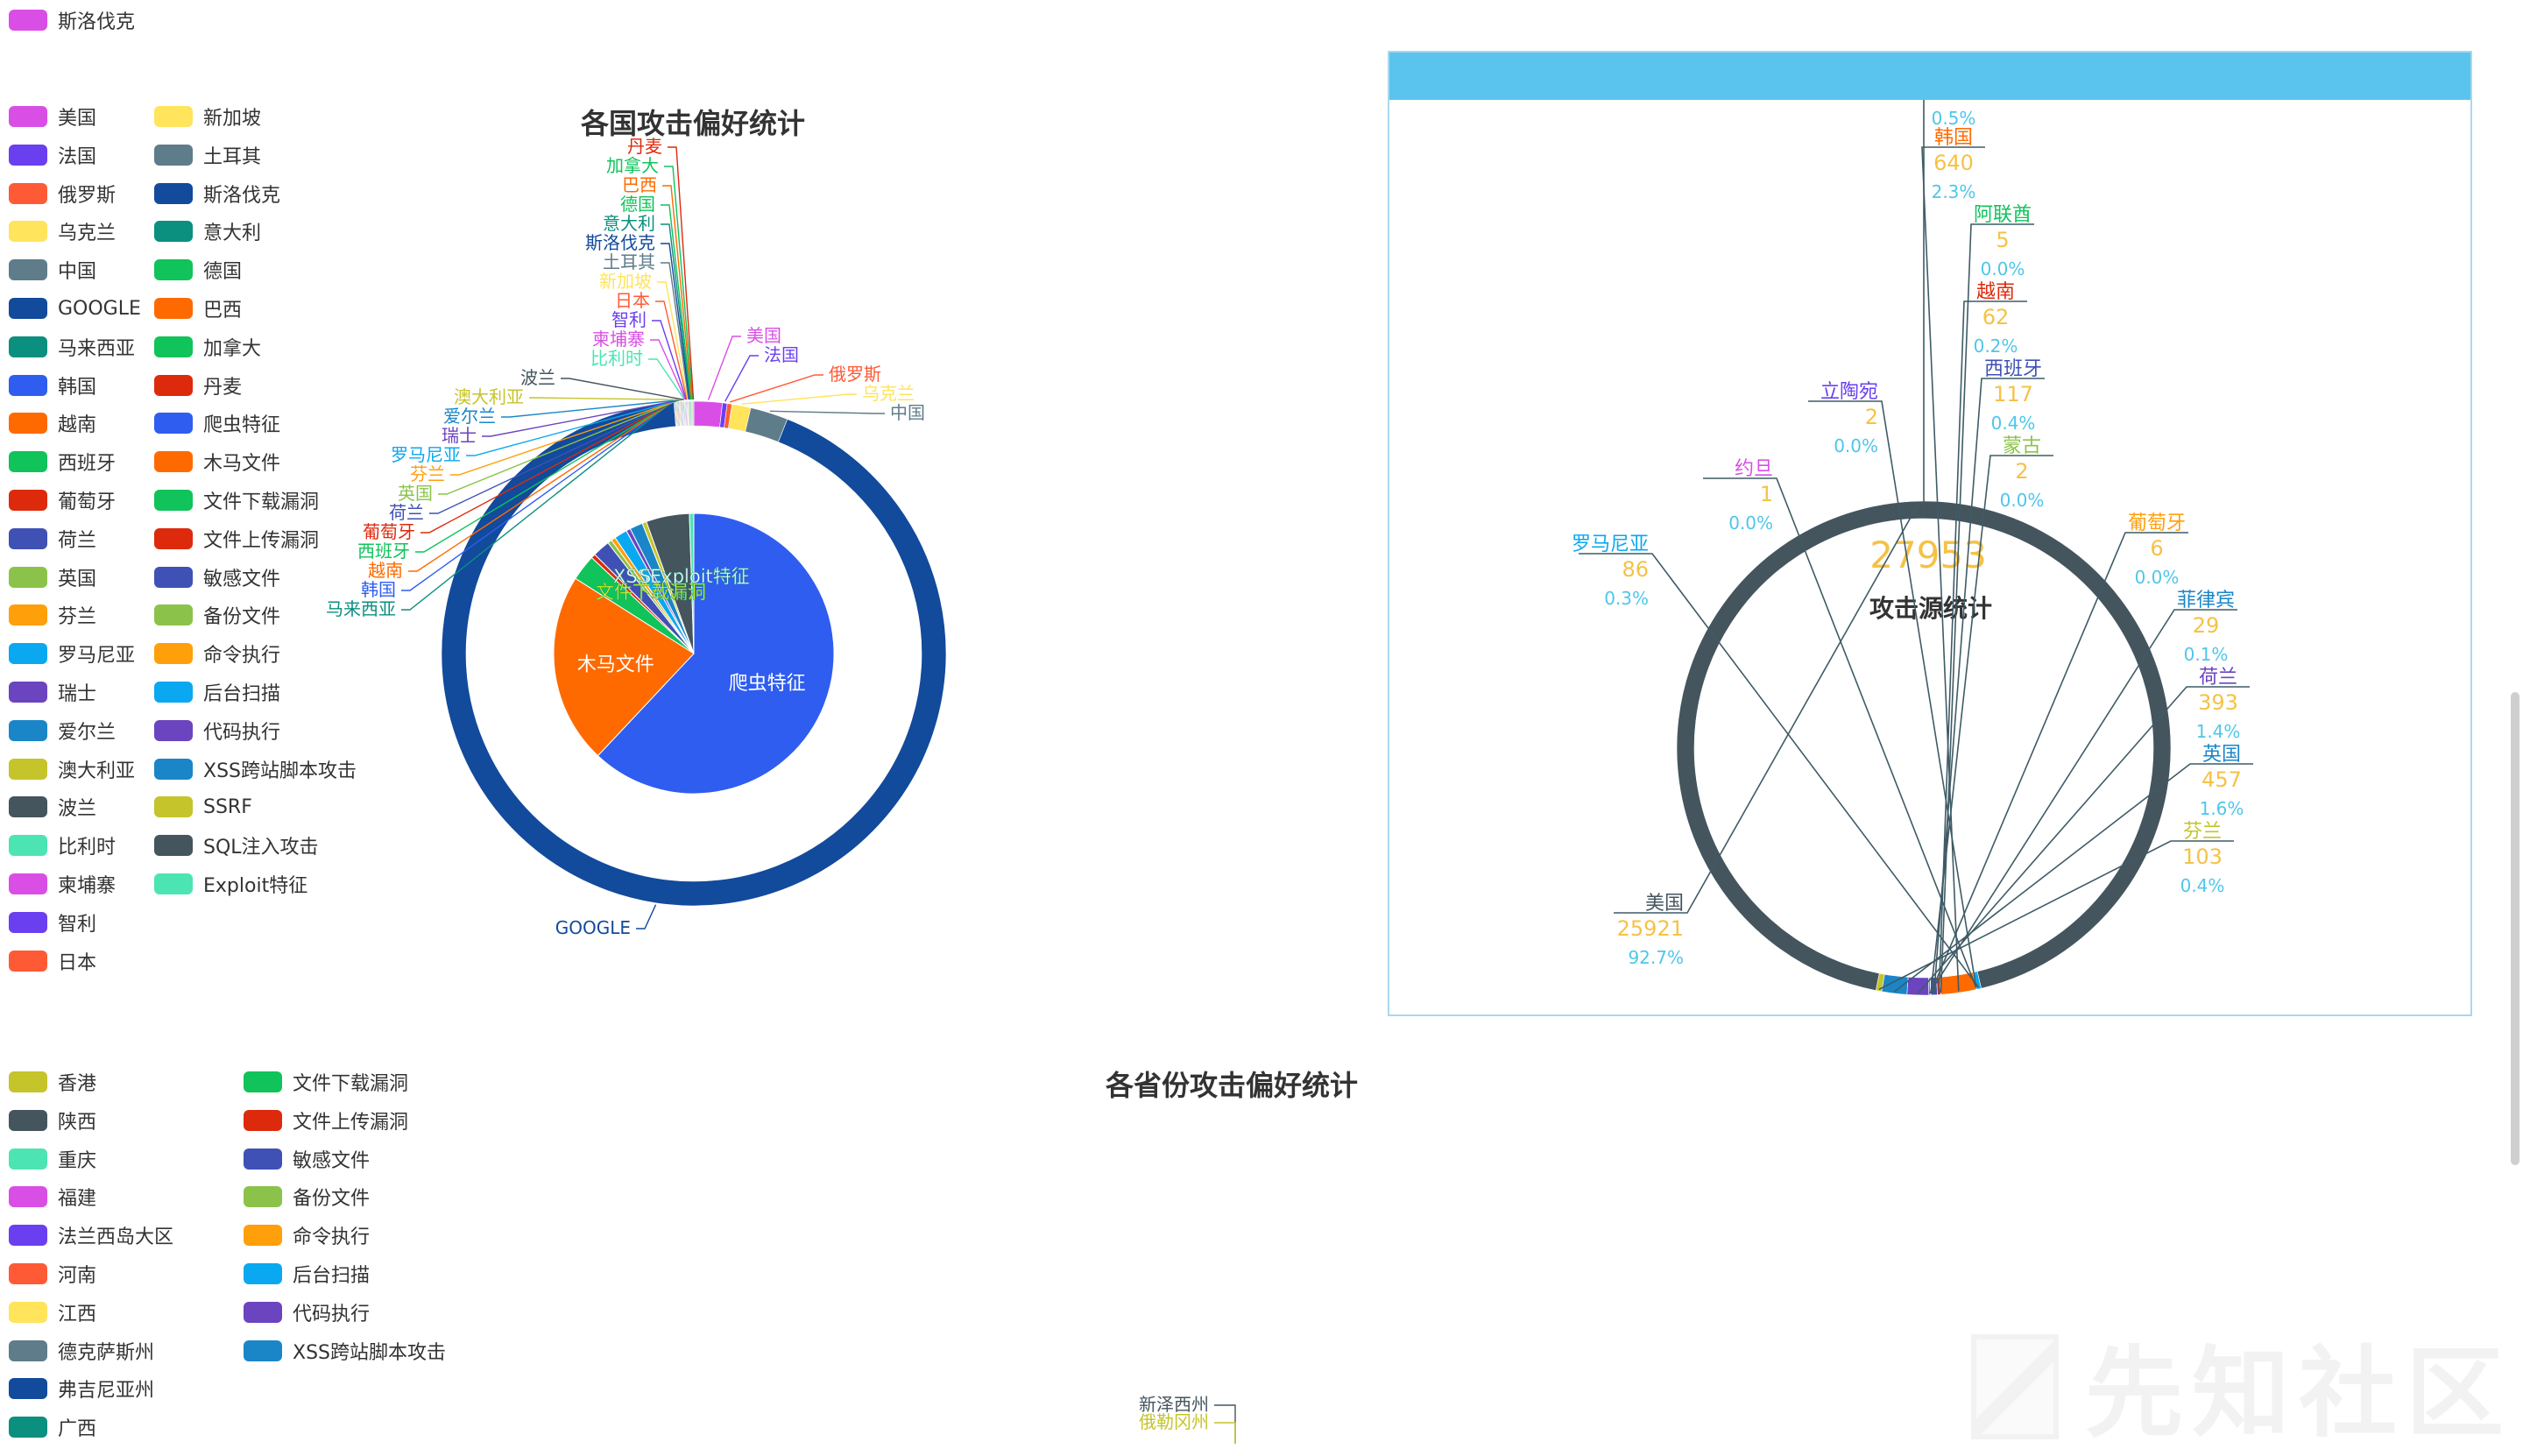 The width and height of the screenshot is (2523, 1456). Describe the element at coordinates (1995, 292) in the screenshot. I see `source-slice-name: 越南` at that location.